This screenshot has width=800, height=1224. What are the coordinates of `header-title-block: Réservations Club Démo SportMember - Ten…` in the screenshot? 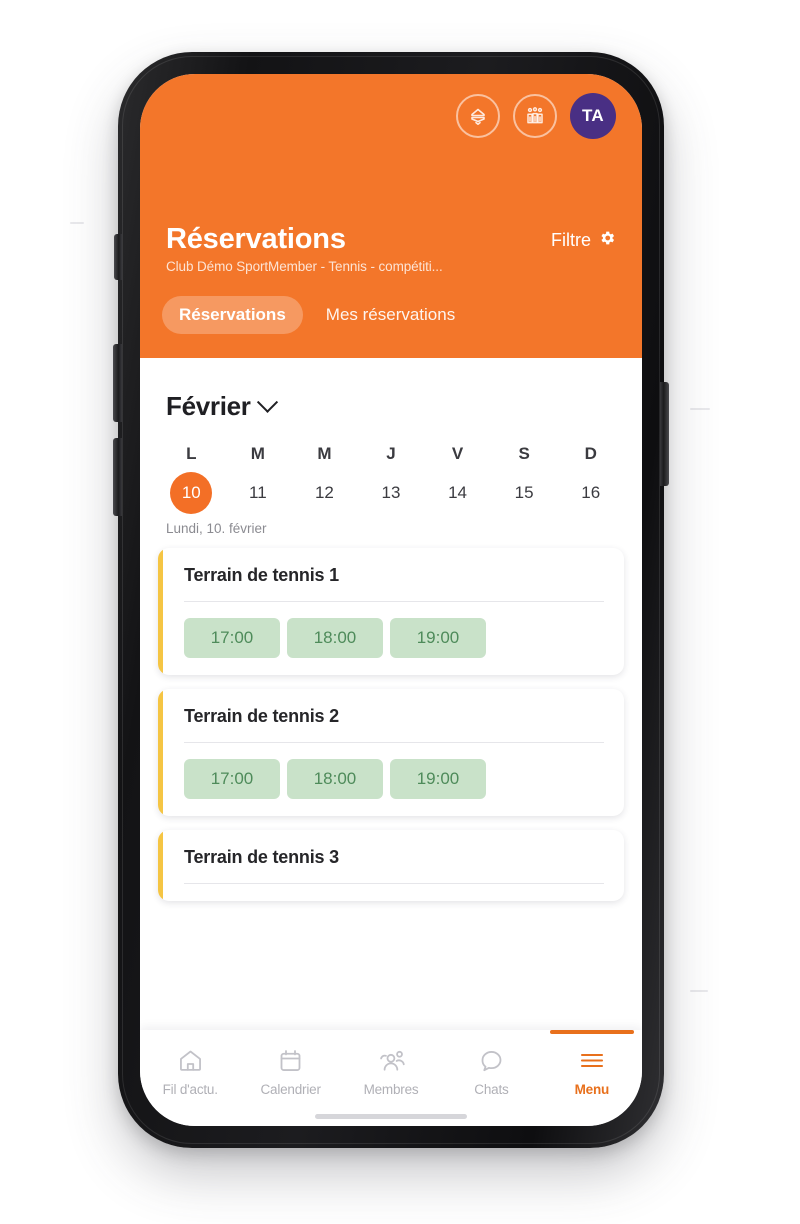 It's located at (304, 249).